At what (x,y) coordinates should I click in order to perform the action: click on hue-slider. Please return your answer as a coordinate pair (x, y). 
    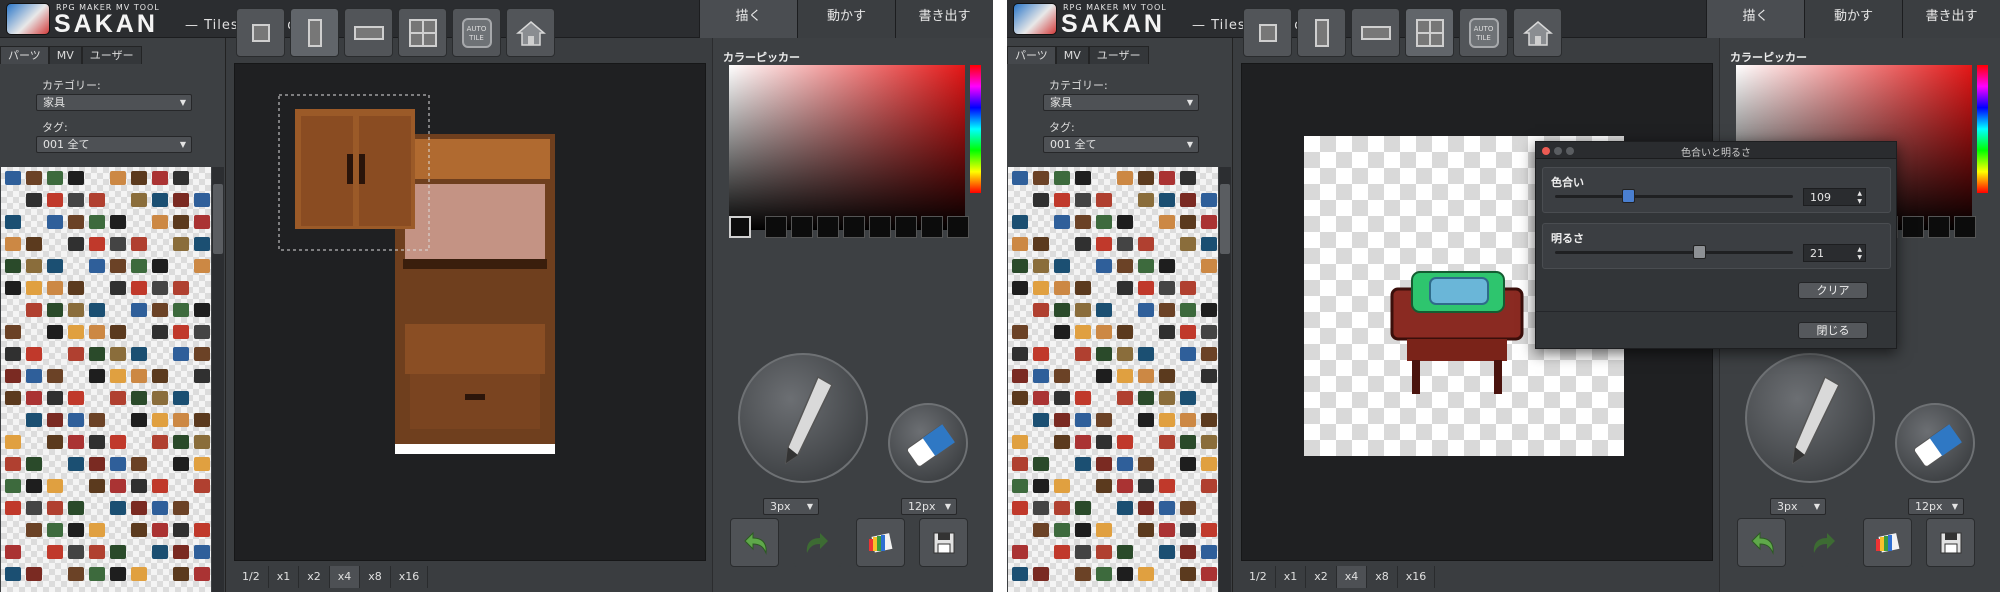
    Looking at the image, I should click on (1982, 129).